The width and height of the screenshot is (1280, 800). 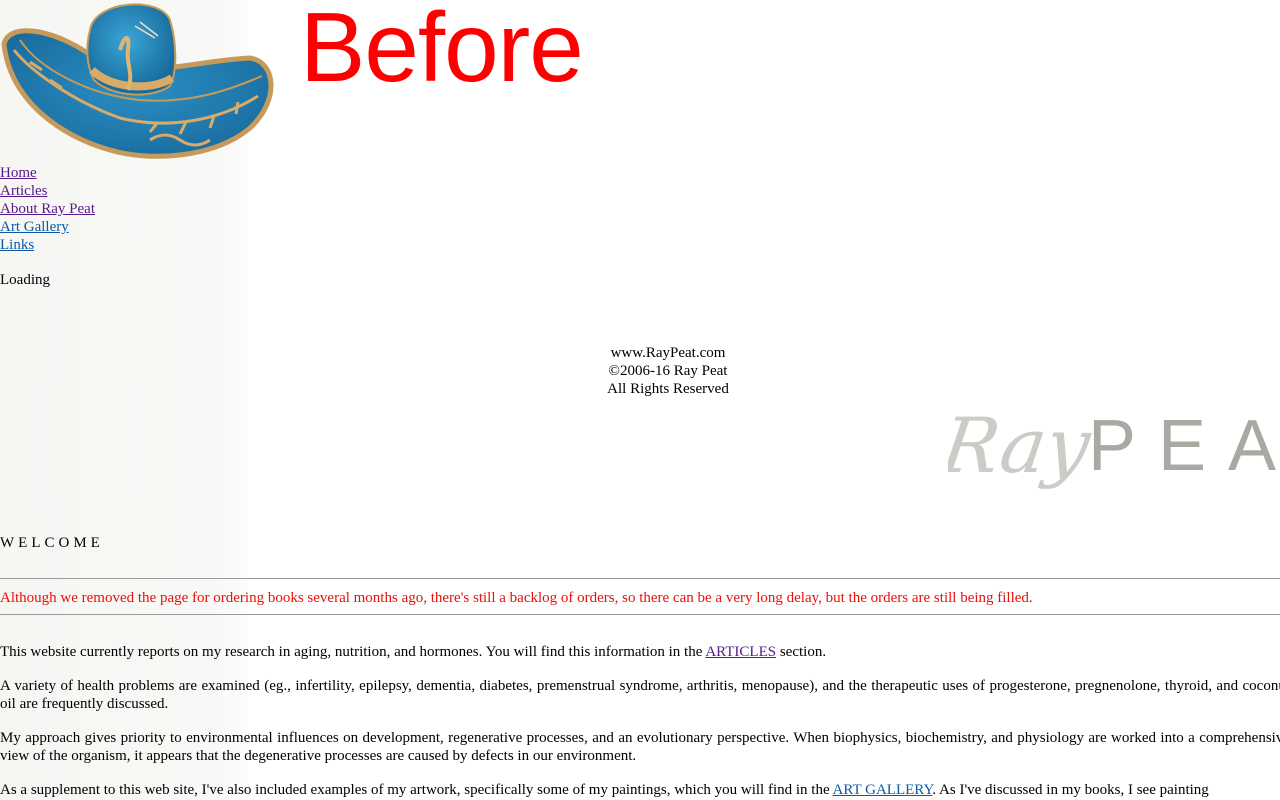 I want to click on sombrero-logo-image, so click(x=137, y=81).